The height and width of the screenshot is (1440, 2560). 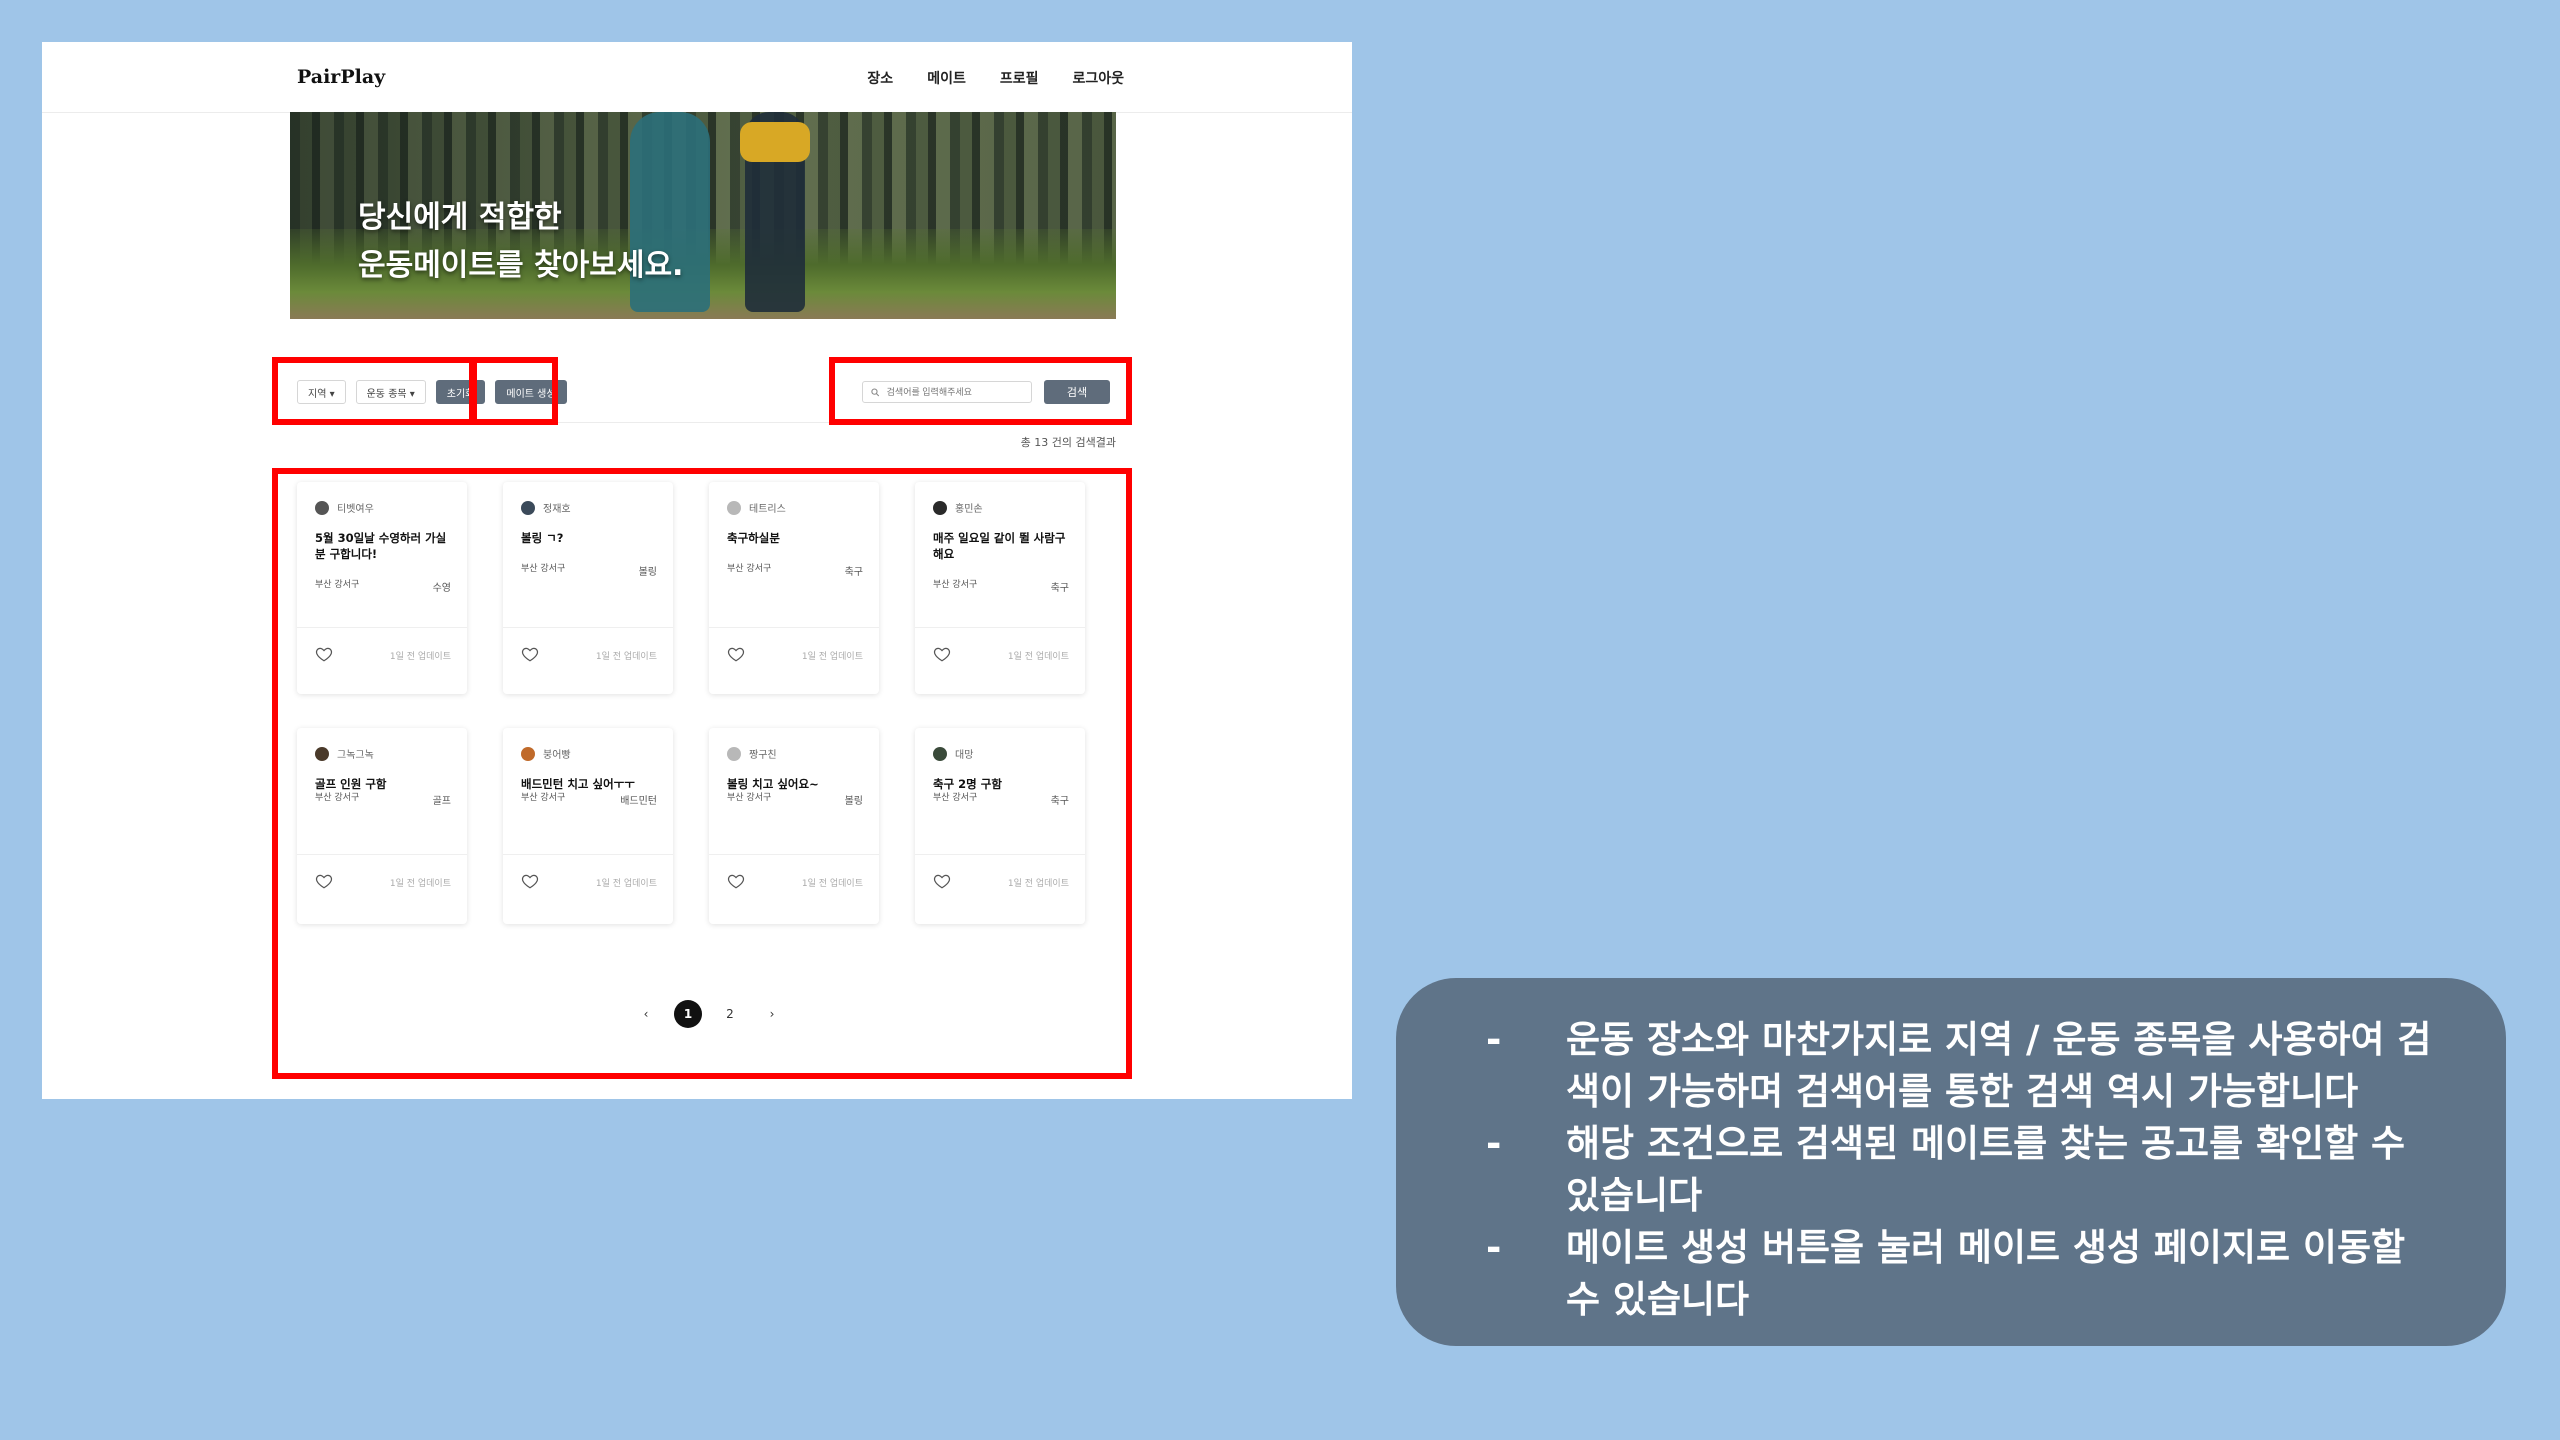 I want to click on create-mate-button: 메이트 생성, so click(x=531, y=392).